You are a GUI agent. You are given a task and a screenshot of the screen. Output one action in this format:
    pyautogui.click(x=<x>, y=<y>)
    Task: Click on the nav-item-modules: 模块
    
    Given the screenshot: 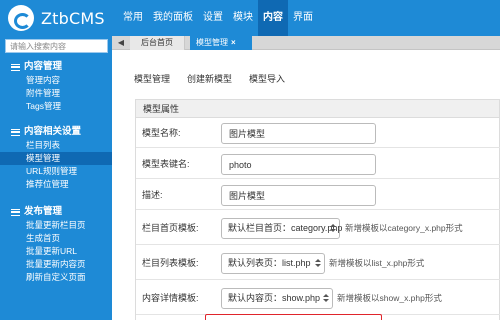 What is the action you would take?
    pyautogui.click(x=243, y=18)
    